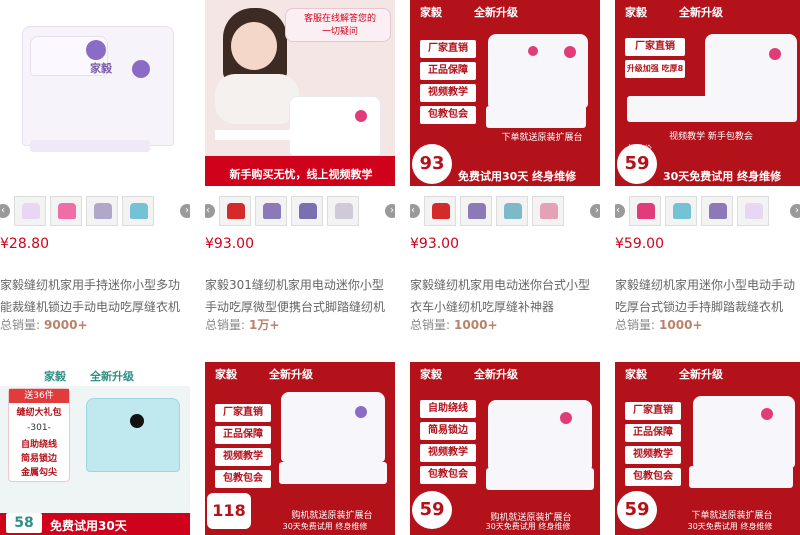 This screenshot has height=535, width=800. Describe the element at coordinates (707, 296) in the screenshot. I see `product-title: 家毅缝纫机家用迷你小型电动手动吃厚台式锁边手持脚踏裁缝衣机` at that location.